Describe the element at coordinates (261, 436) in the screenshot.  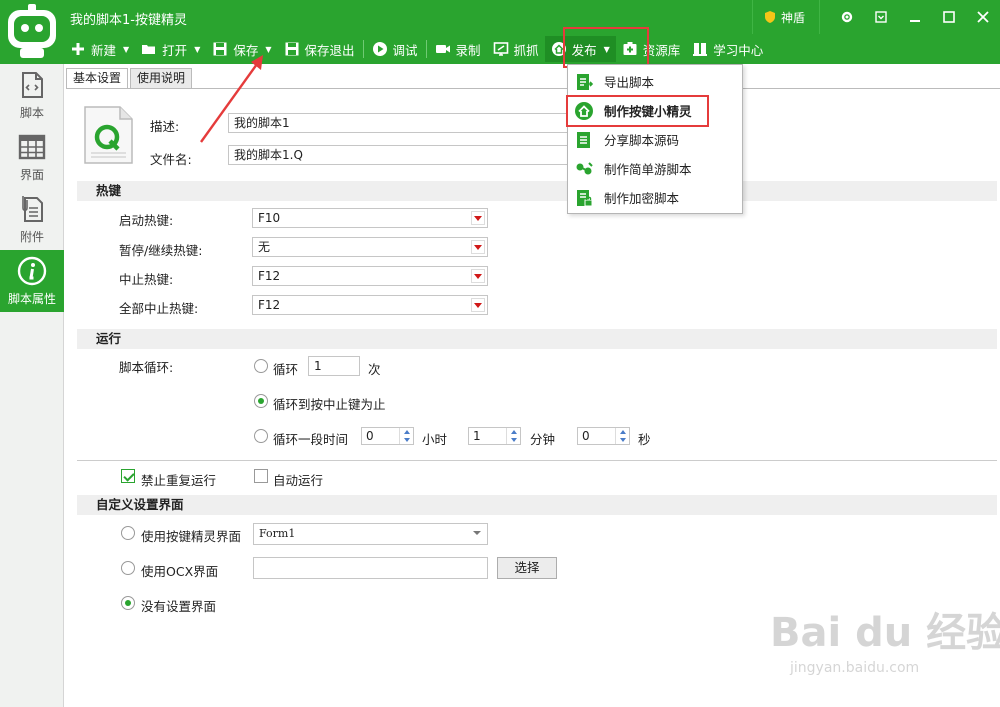
I see `loop-duration-radio` at that location.